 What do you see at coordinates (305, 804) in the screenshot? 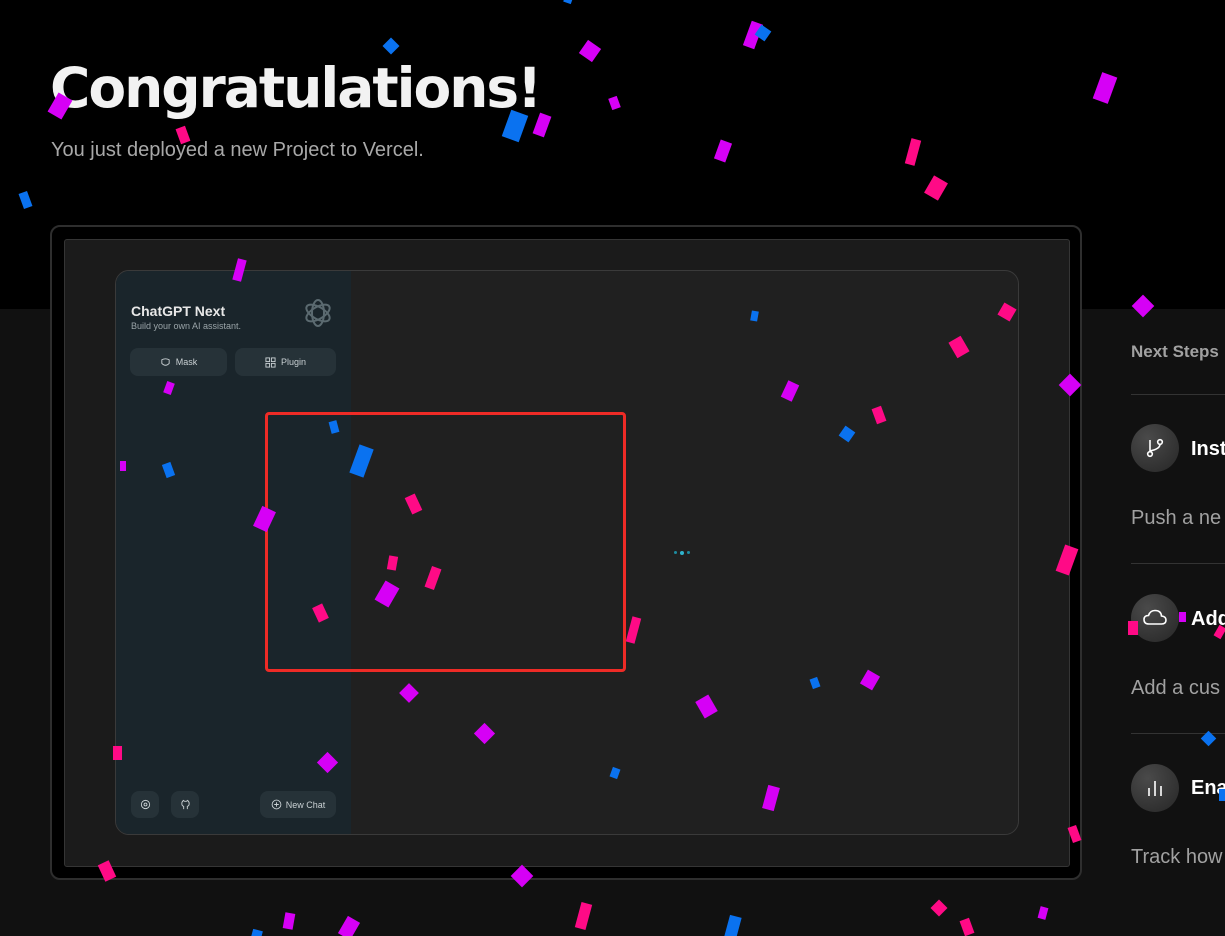
I see `new-chat-label: New Chat` at bounding box center [305, 804].